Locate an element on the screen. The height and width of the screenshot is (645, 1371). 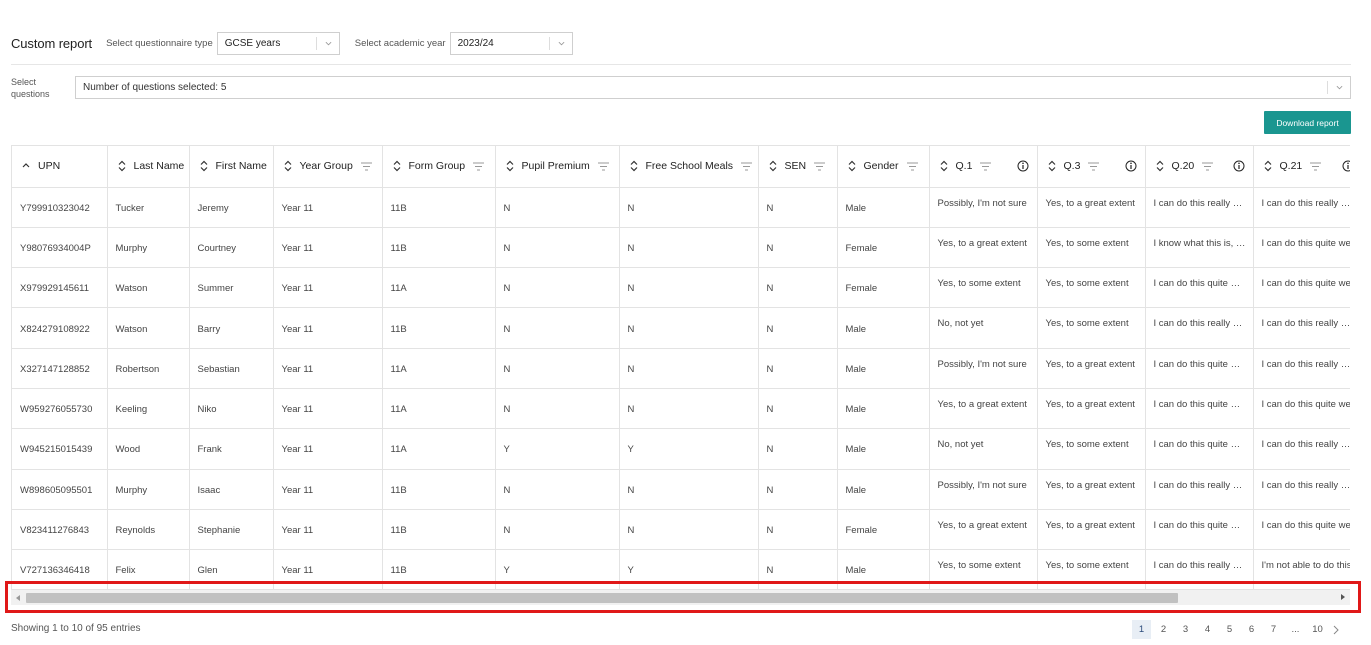
column-header: Year Group is located at coordinates (328, 167).